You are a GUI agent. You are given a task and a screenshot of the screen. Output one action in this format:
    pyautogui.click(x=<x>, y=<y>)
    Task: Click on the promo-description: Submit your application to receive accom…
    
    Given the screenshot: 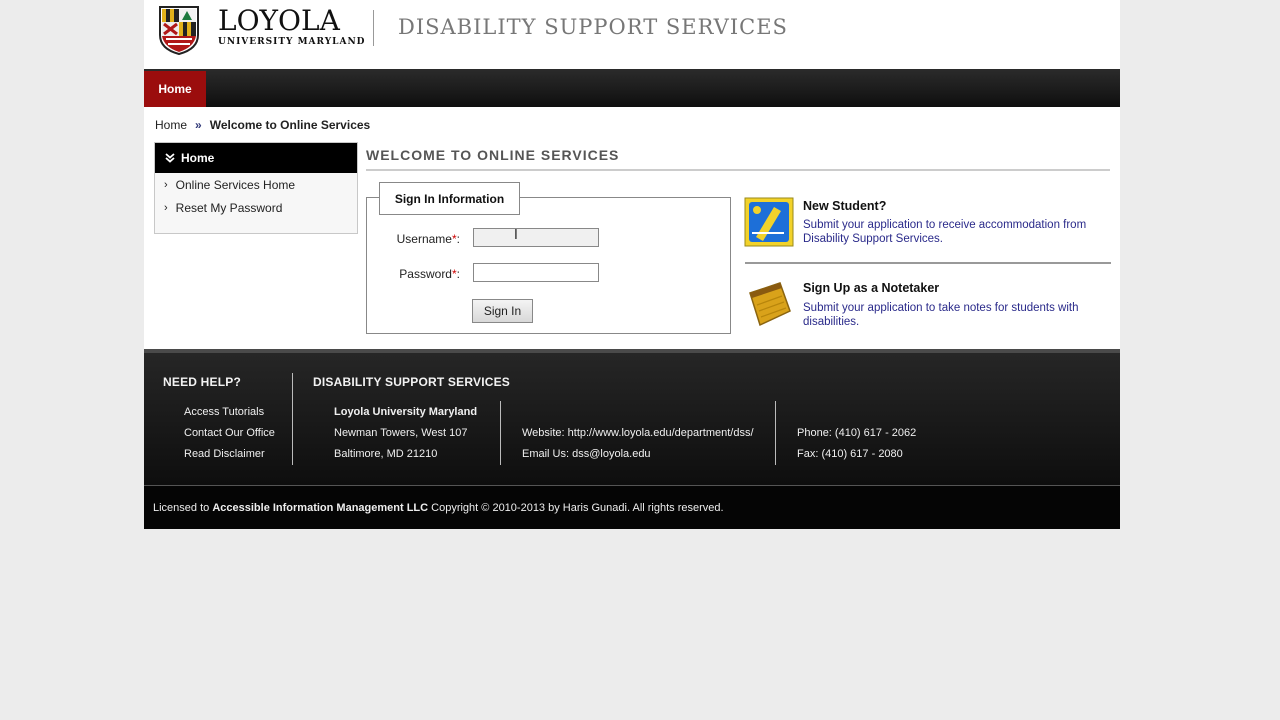 What is the action you would take?
    pyautogui.click(x=945, y=232)
    